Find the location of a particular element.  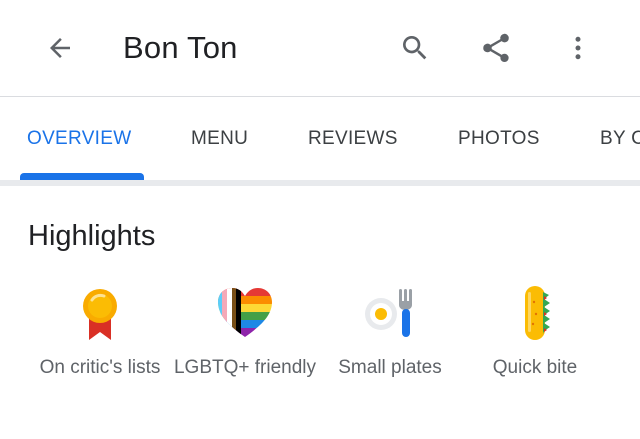

egg-fork-icon is located at coordinates (388, 313).